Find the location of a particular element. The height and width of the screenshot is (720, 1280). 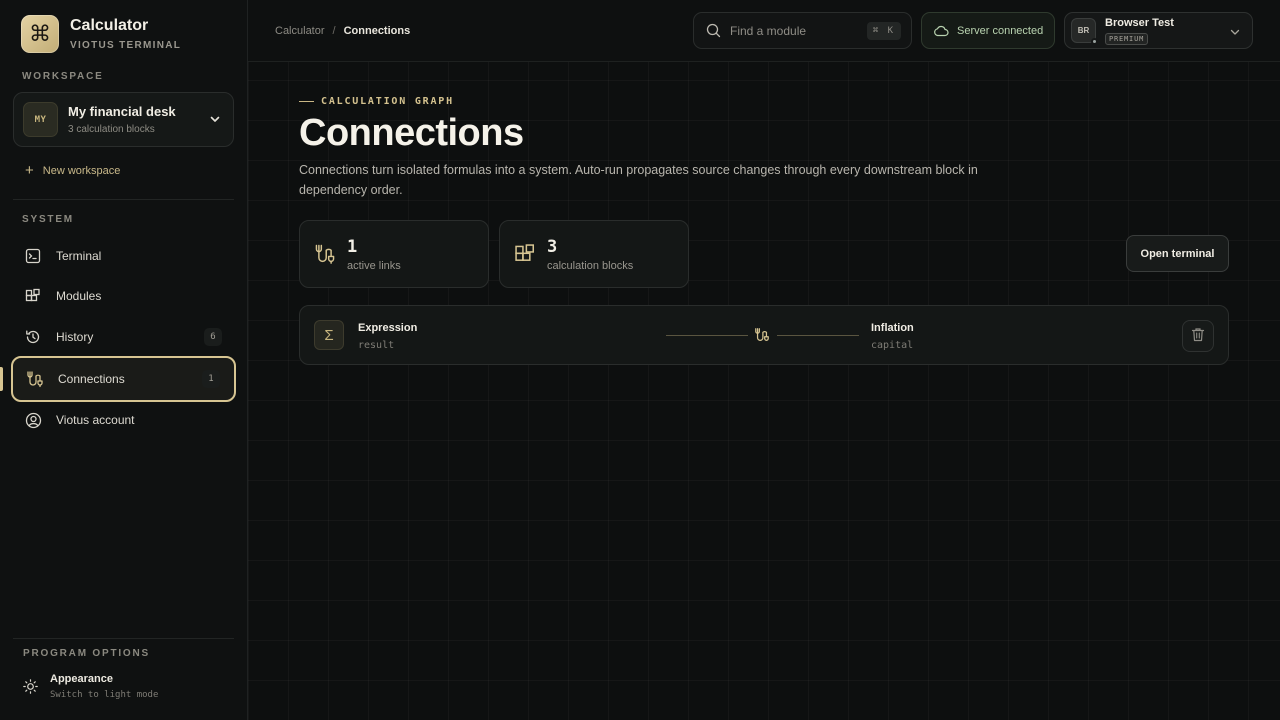

app-title: Calculator is located at coordinates (109, 25).